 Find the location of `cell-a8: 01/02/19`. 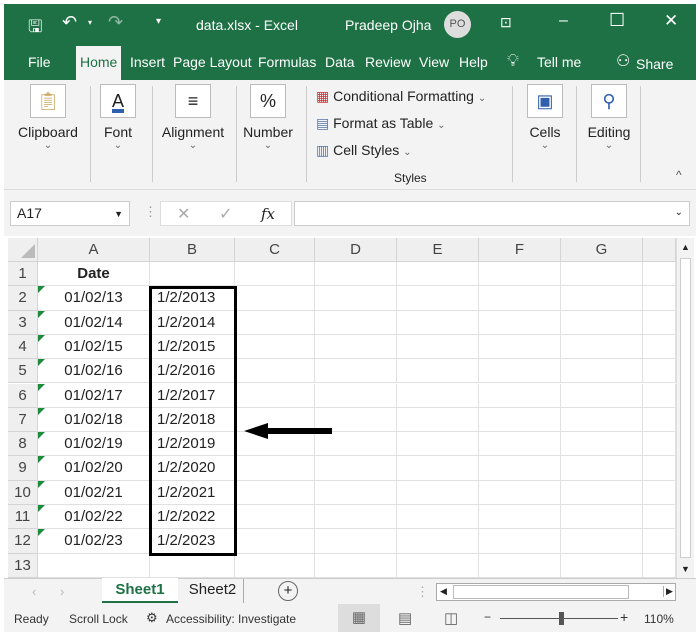

cell-a8: 01/02/19 is located at coordinates (94, 444).